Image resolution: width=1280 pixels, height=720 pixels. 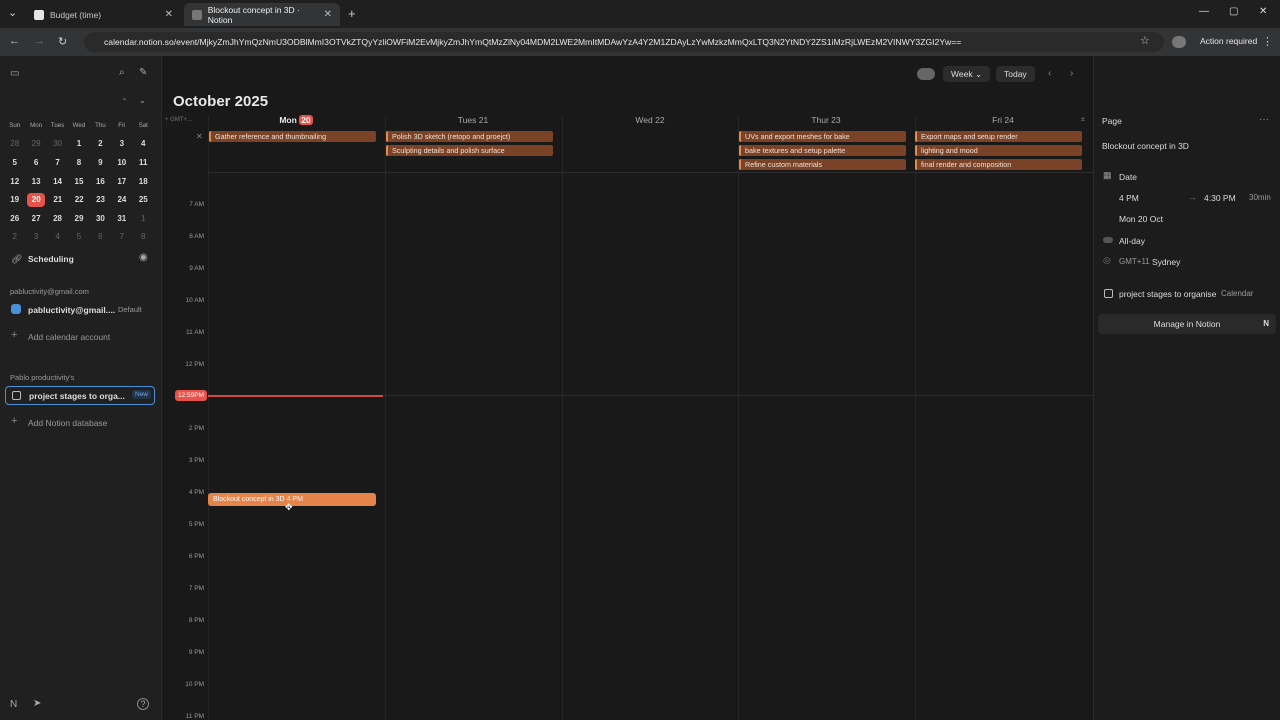 What do you see at coordinates (1129, 198) in the screenshot?
I see `start-time: 4 PM` at bounding box center [1129, 198].